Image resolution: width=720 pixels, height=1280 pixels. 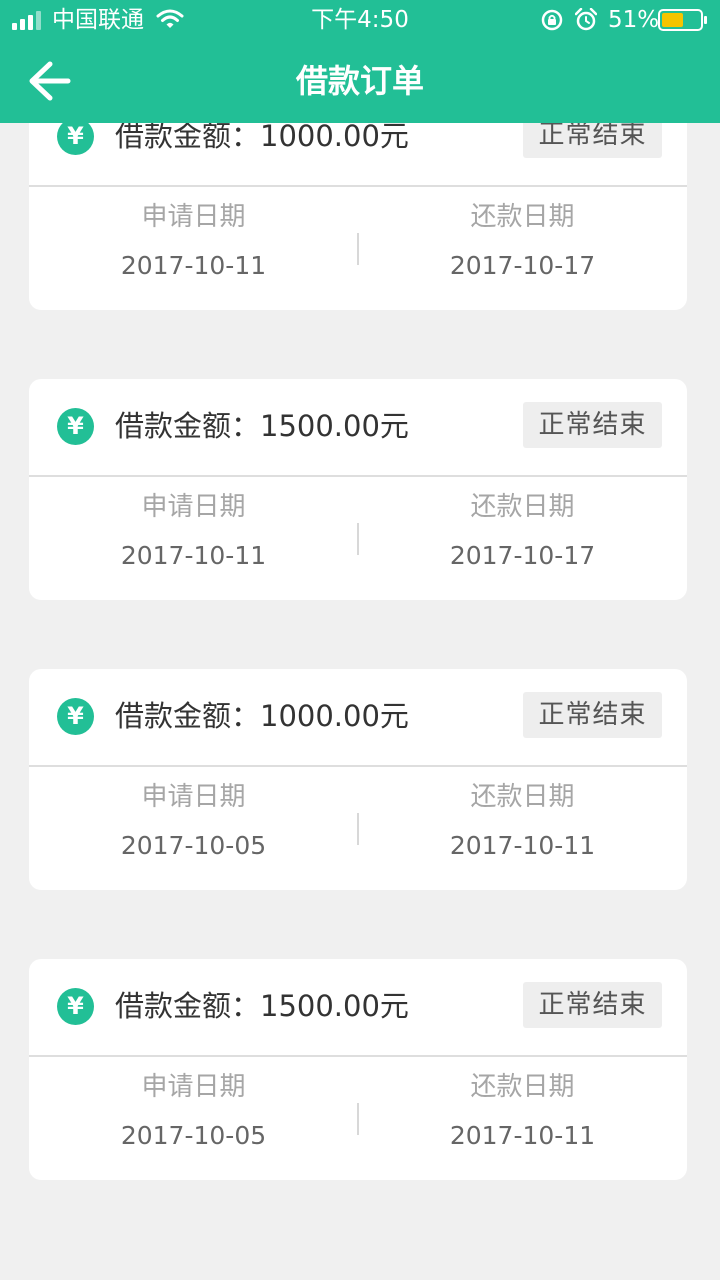 I want to click on status-bar: 中国联通 下午4:50 51%, so click(x=360, y=20).